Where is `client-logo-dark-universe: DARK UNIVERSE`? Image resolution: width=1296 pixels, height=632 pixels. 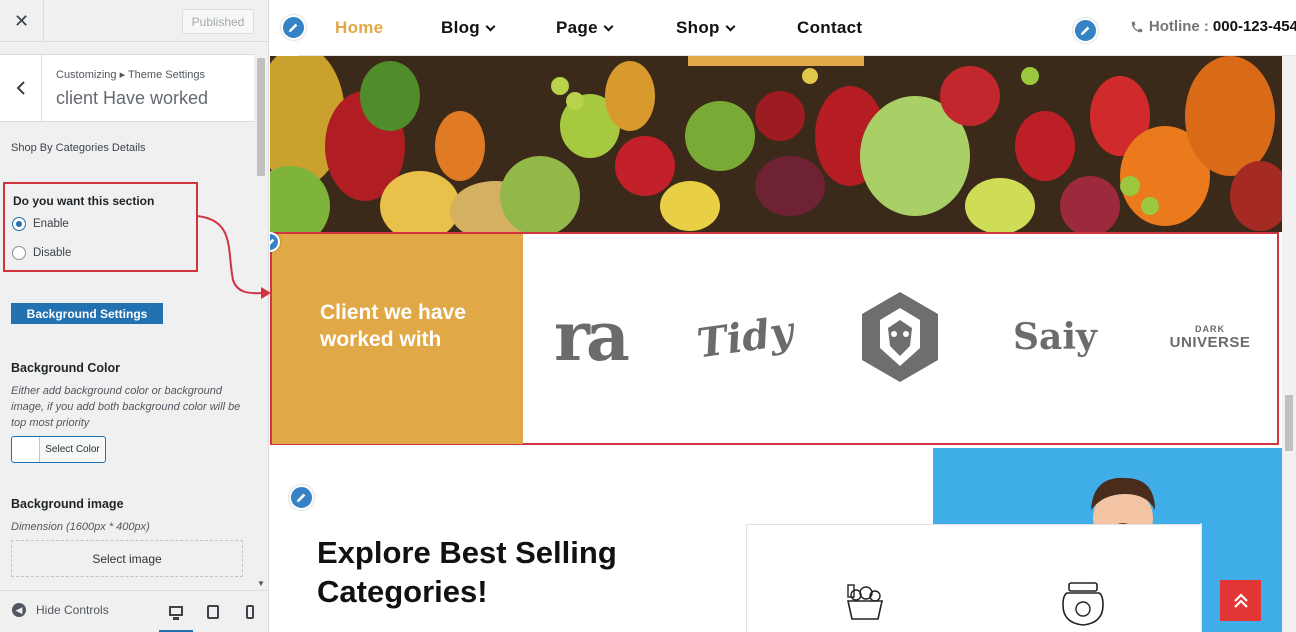
client-logo-dark-universe: DARK UNIVERSE is located at coordinates (1210, 337).